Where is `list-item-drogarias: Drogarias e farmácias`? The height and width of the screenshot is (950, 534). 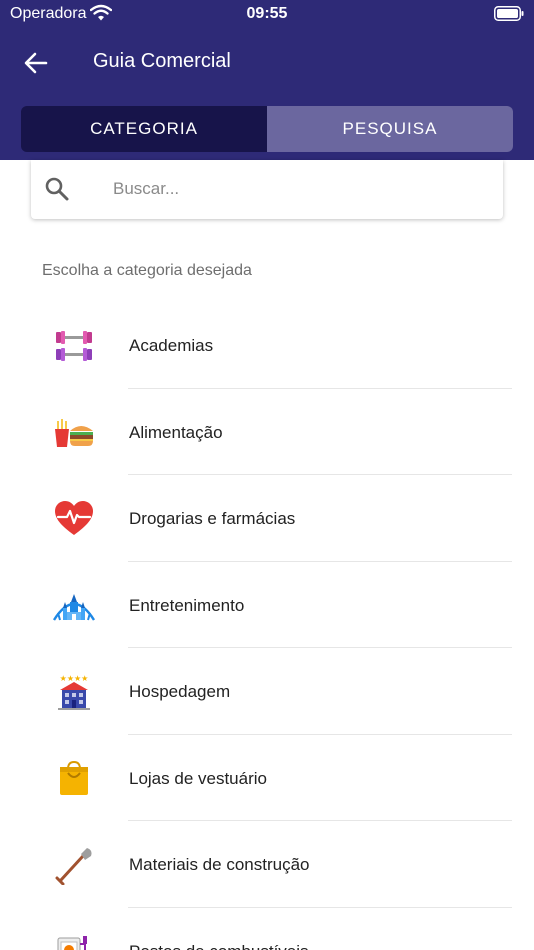 list-item-drogarias: Drogarias e farmácias is located at coordinates (267, 518).